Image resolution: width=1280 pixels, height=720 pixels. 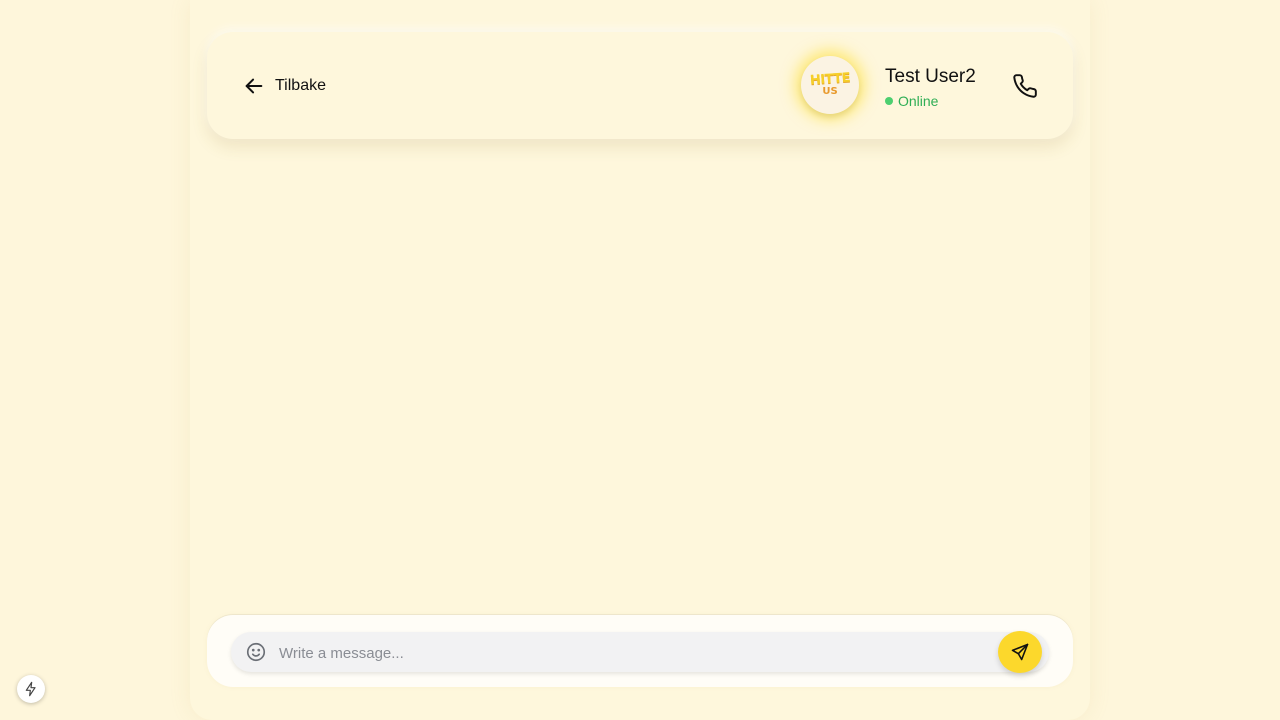 What do you see at coordinates (930, 76) in the screenshot?
I see `contact-name: Test User2` at bounding box center [930, 76].